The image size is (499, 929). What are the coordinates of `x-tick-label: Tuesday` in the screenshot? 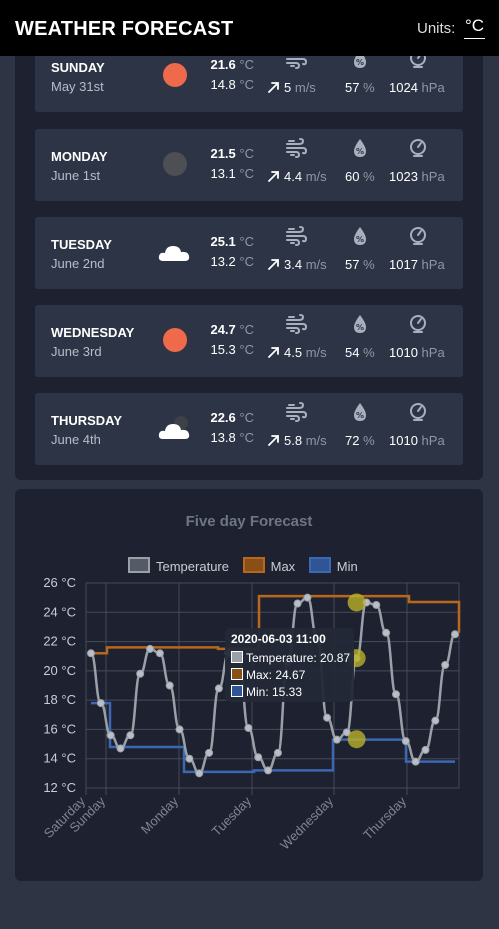 It's located at (232, 816).